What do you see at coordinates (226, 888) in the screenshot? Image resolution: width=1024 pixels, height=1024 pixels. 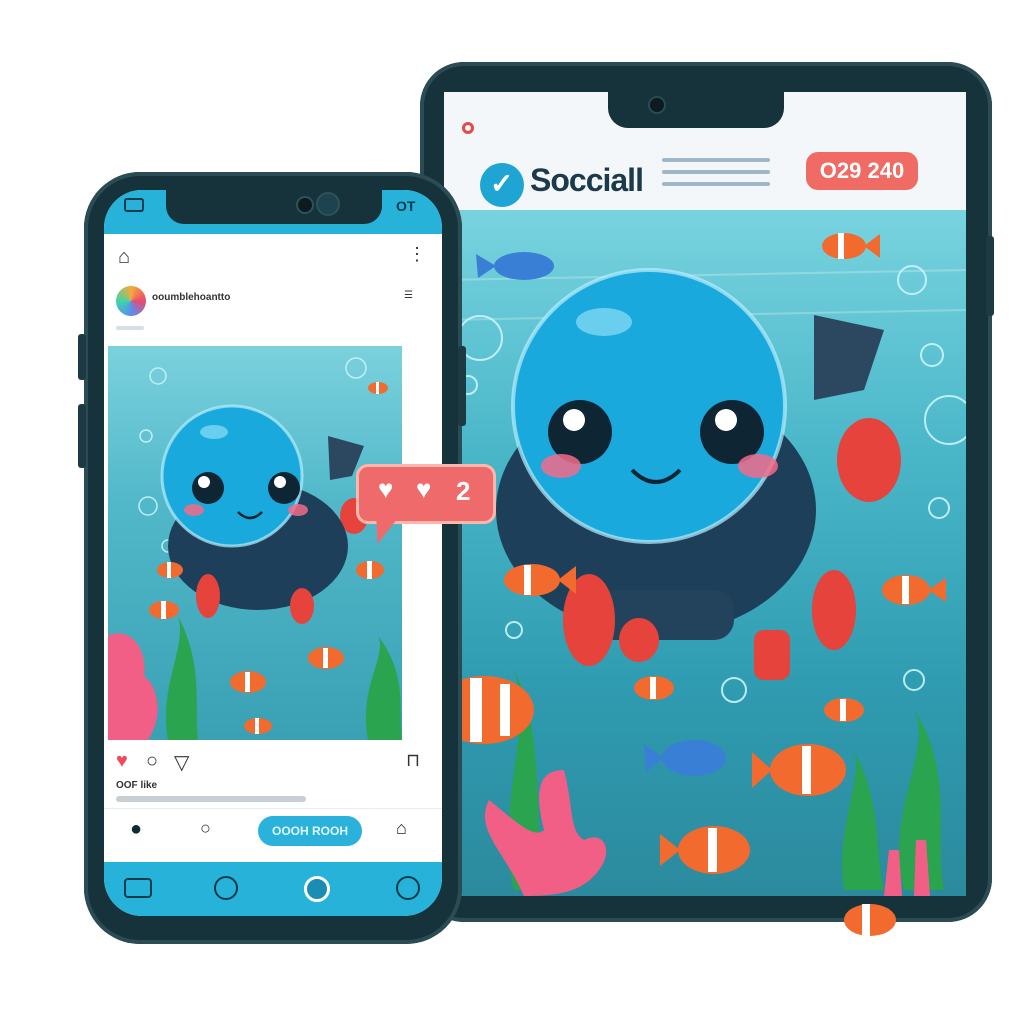 I see `search-icon` at bounding box center [226, 888].